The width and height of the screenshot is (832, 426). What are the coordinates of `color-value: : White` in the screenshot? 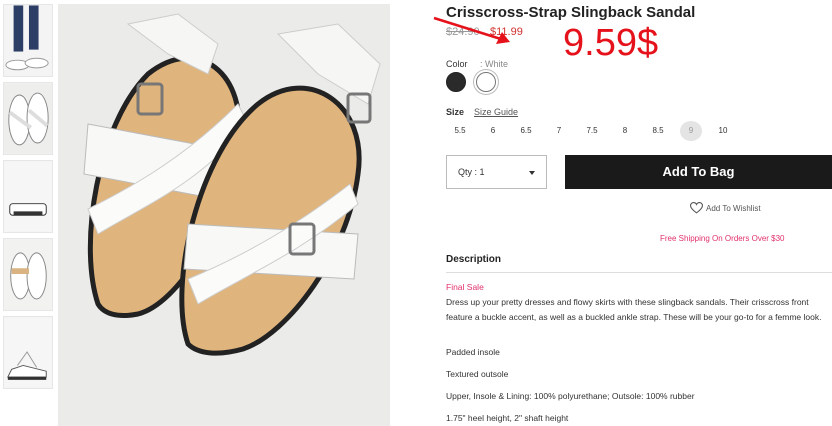 It's located at (494, 64).